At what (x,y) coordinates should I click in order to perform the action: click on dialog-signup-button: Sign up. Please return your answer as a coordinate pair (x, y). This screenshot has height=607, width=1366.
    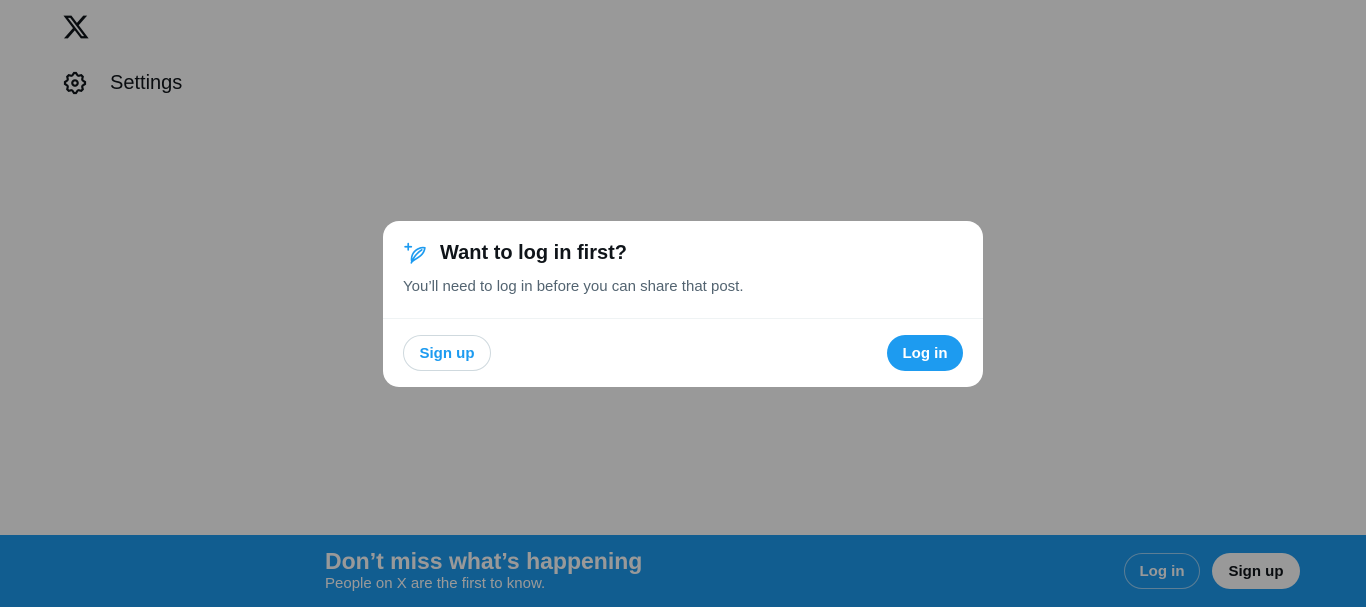
    Looking at the image, I should click on (447, 353).